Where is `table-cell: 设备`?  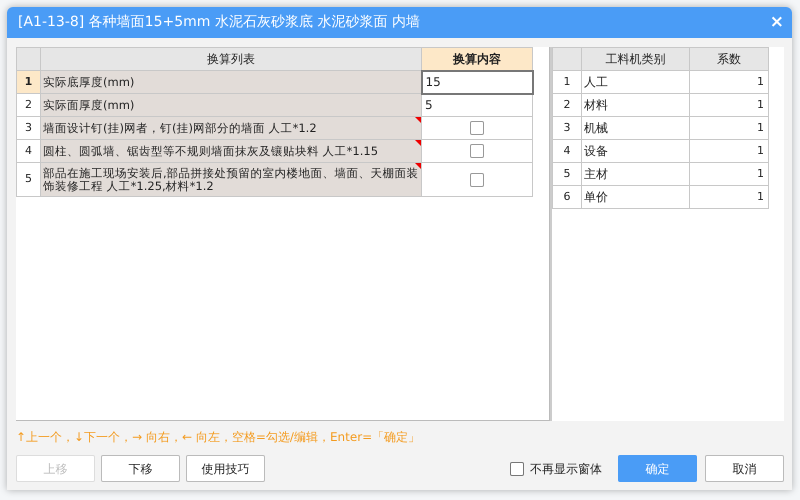 table-cell: 设备 is located at coordinates (636, 151).